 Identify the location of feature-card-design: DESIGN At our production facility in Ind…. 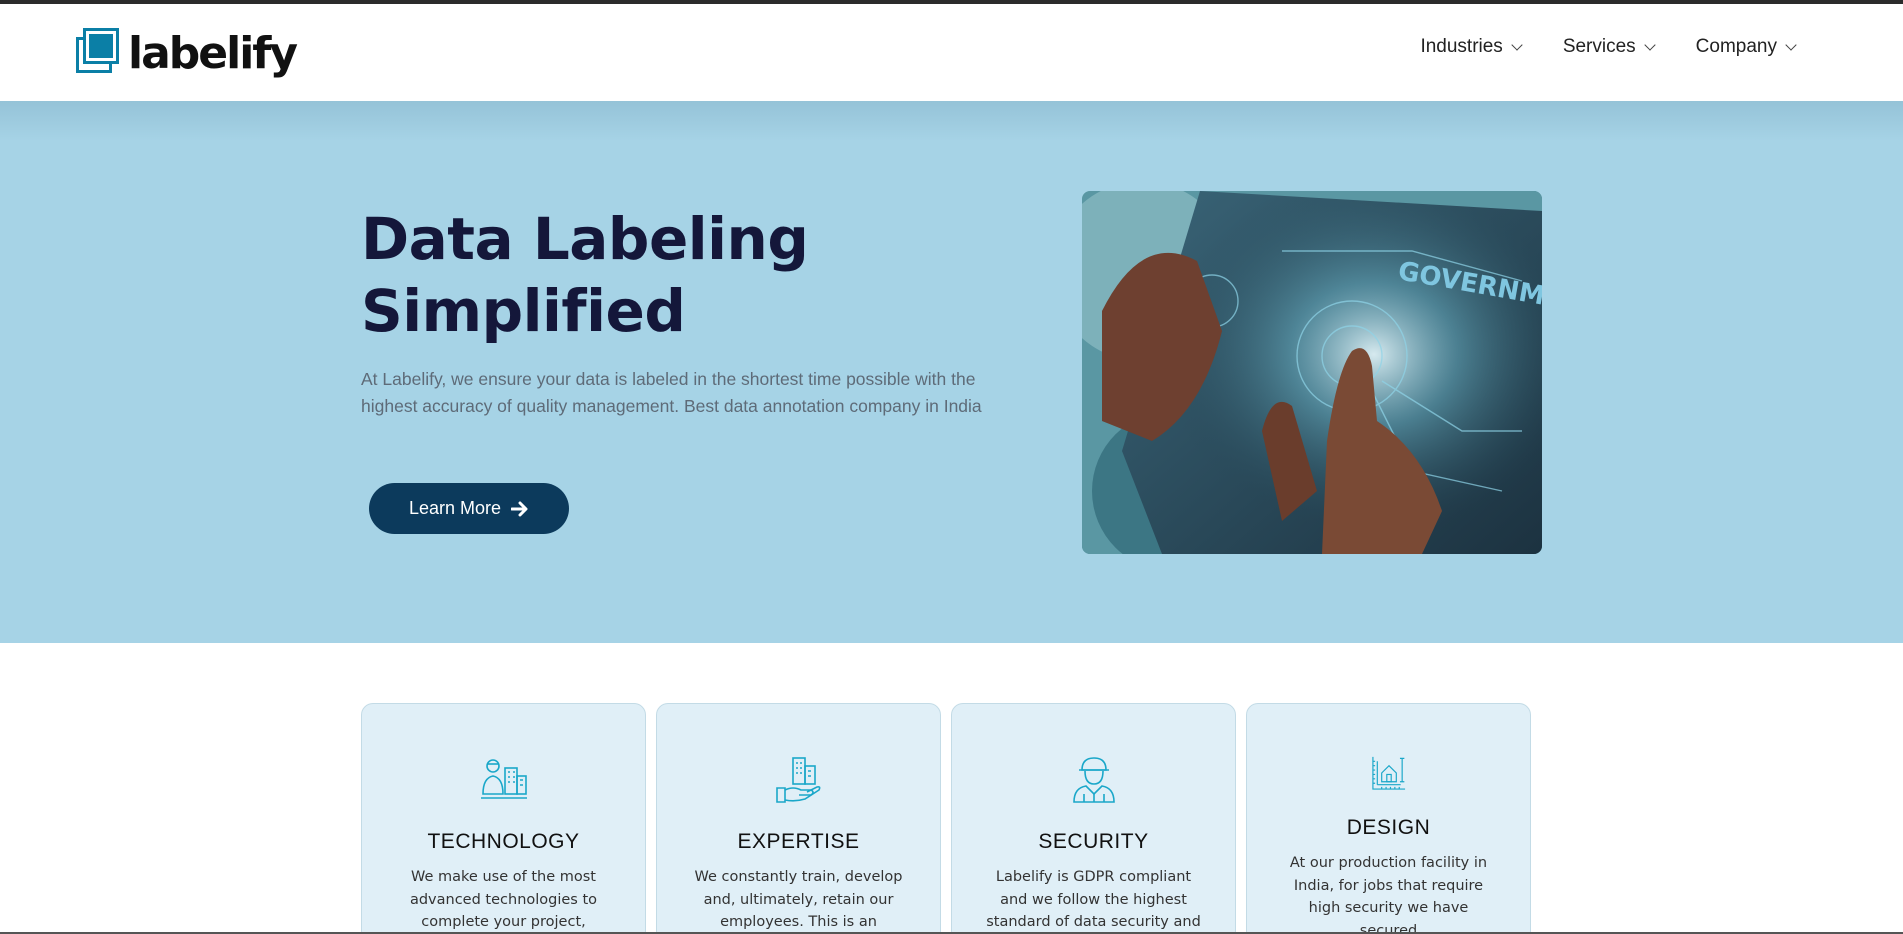
(1388, 818).